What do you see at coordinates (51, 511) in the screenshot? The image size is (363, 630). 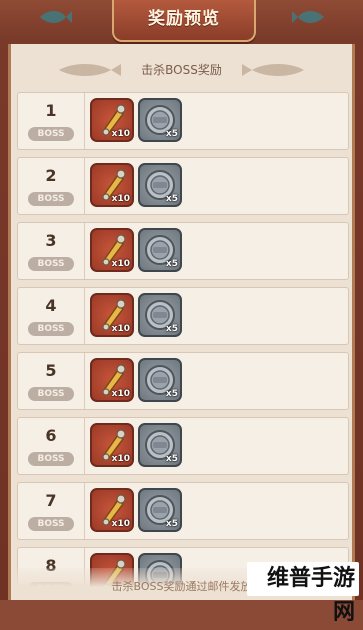 I see `rank-column: 7 BOSS` at bounding box center [51, 511].